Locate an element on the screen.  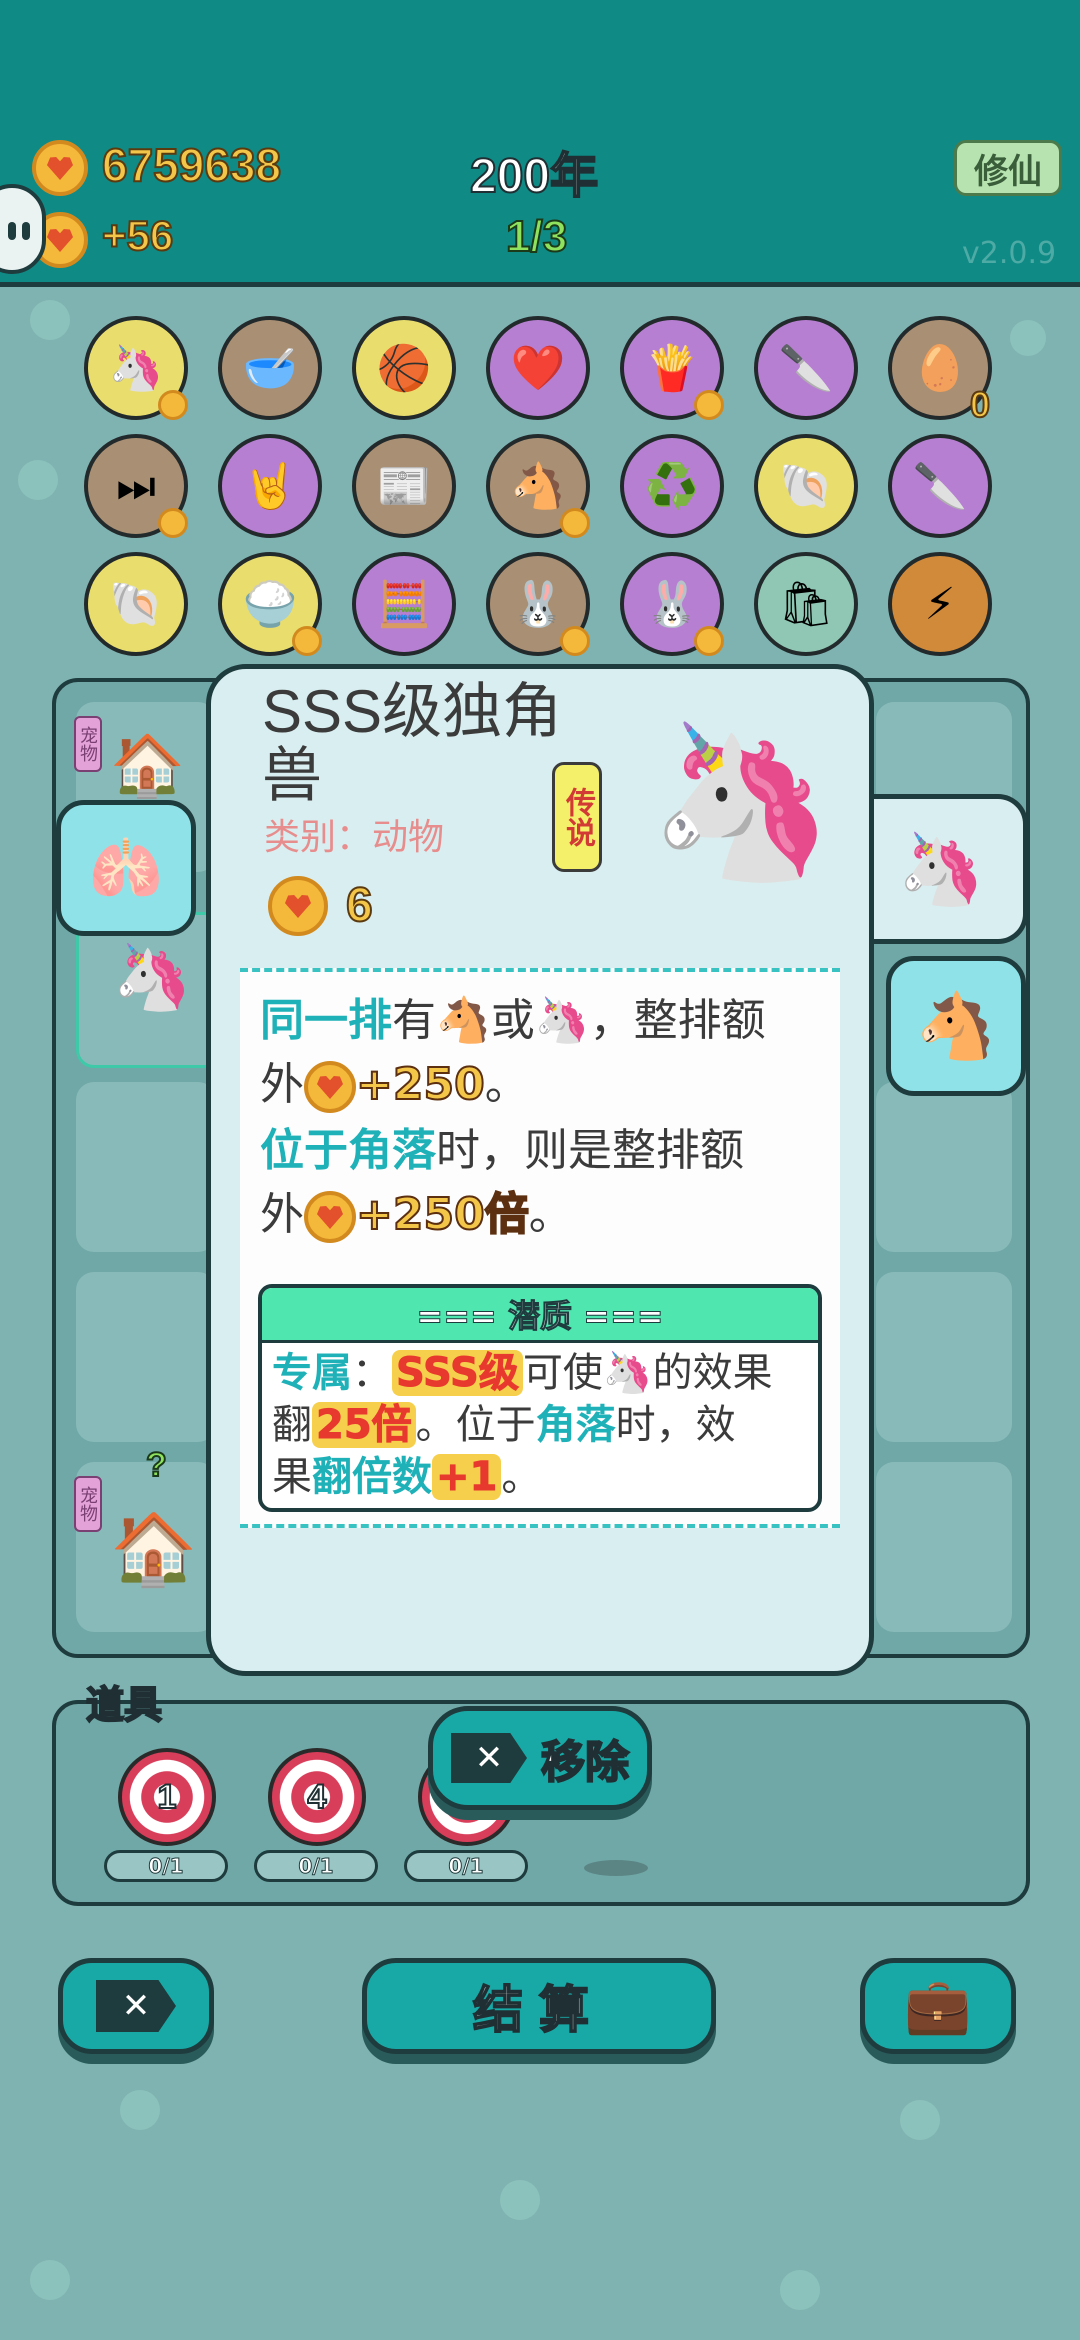
skip-symbol: ⏭ is located at coordinates (136, 486).